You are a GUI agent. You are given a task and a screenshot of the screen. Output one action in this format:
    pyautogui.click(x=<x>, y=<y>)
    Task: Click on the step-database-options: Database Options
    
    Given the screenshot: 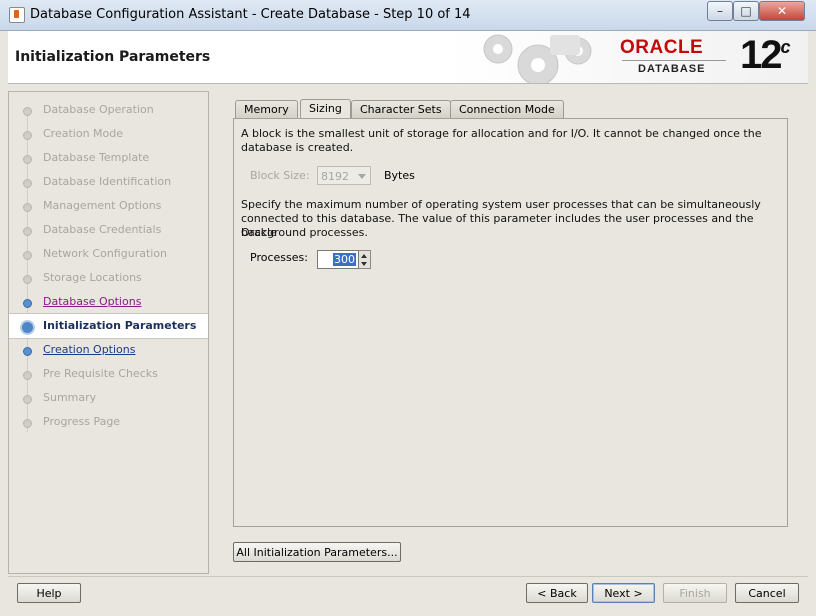 What is the action you would take?
    pyautogui.click(x=108, y=302)
    